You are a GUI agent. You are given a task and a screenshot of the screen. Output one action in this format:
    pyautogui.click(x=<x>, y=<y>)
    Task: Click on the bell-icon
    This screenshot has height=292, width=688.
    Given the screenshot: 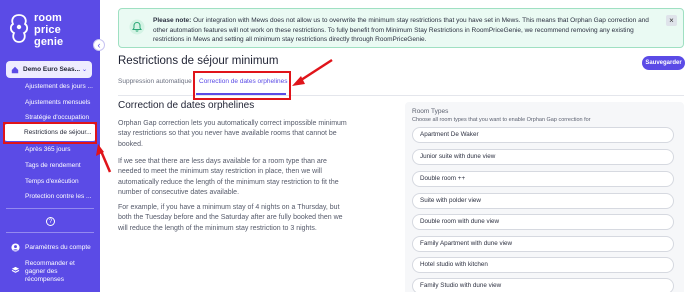 What is the action you would take?
    pyautogui.click(x=137, y=27)
    